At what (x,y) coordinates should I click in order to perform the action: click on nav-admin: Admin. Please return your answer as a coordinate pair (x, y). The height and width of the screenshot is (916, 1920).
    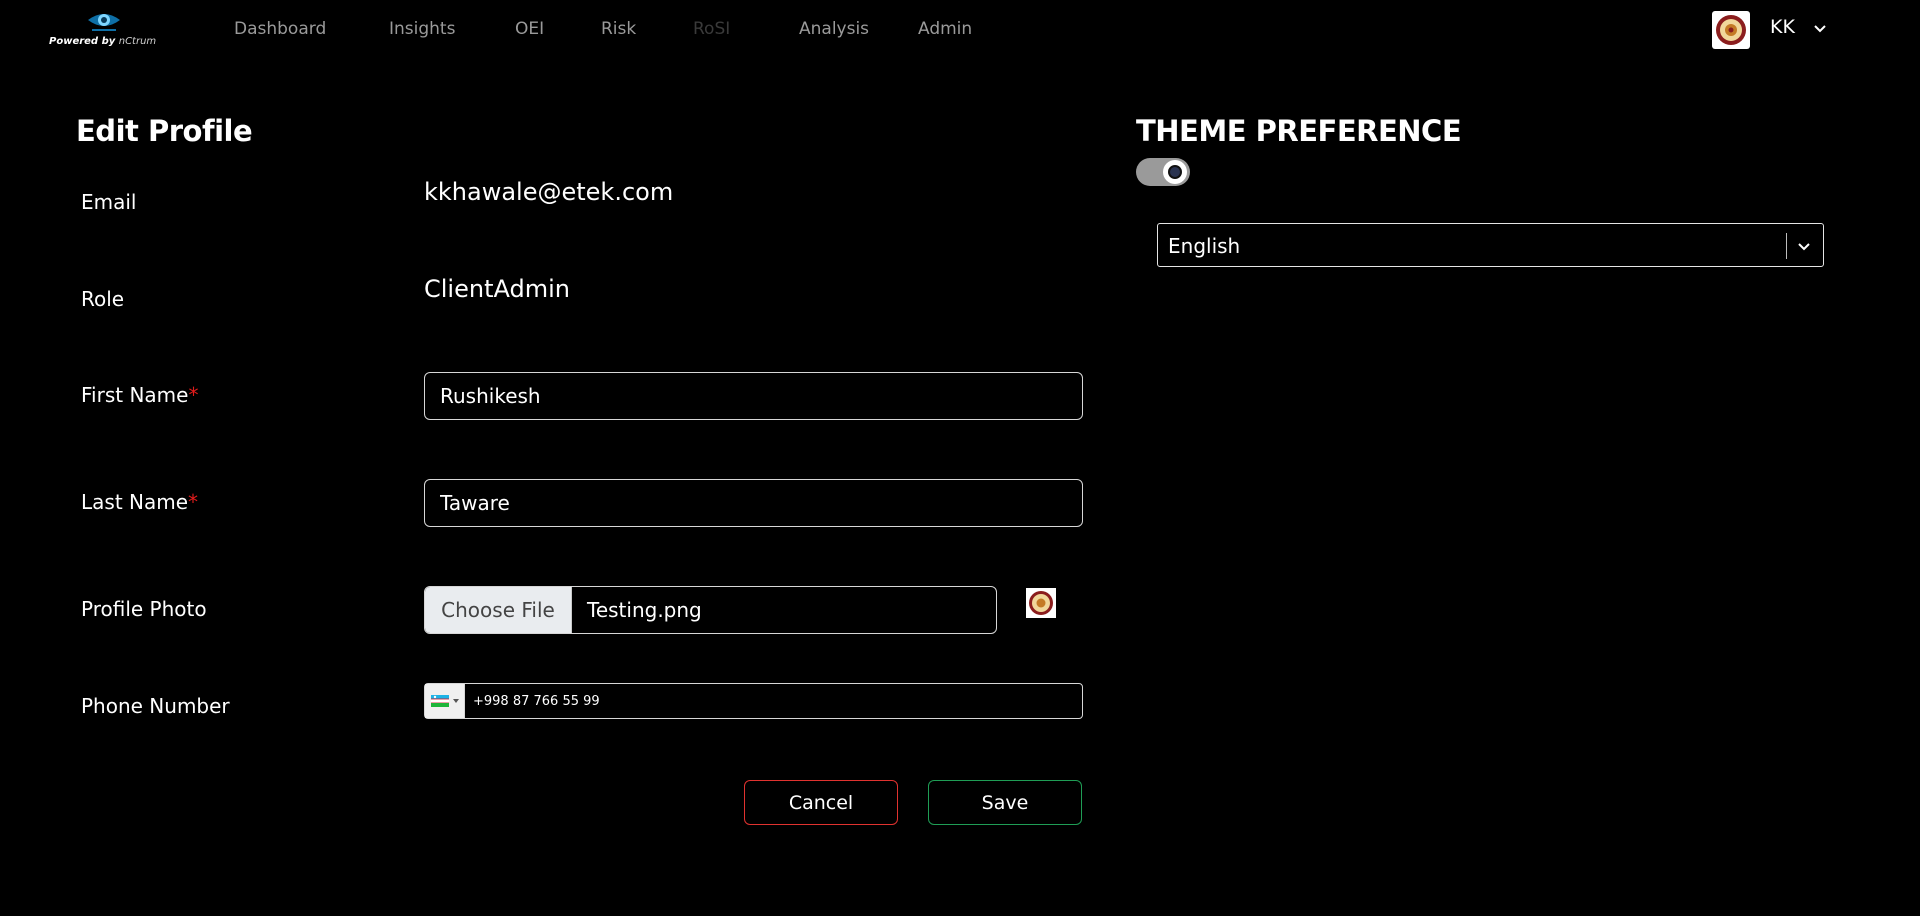
    Looking at the image, I should click on (945, 29).